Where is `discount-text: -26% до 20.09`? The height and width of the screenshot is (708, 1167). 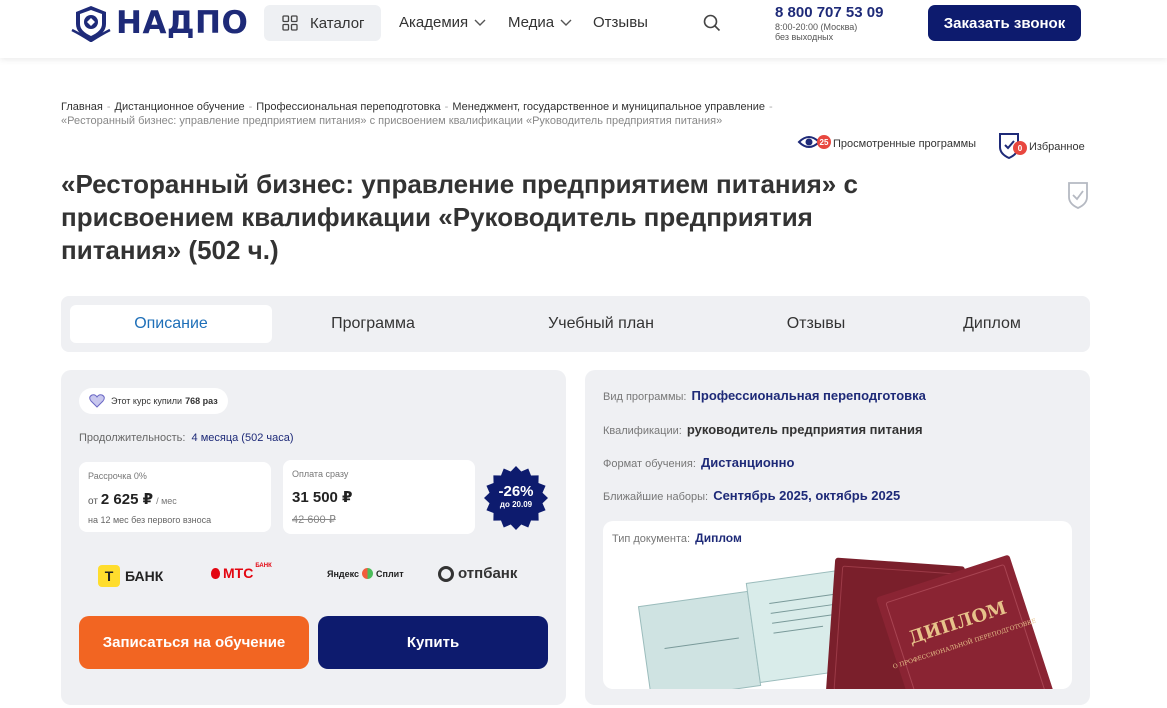 discount-text: -26% до 20.09 is located at coordinates (516, 496).